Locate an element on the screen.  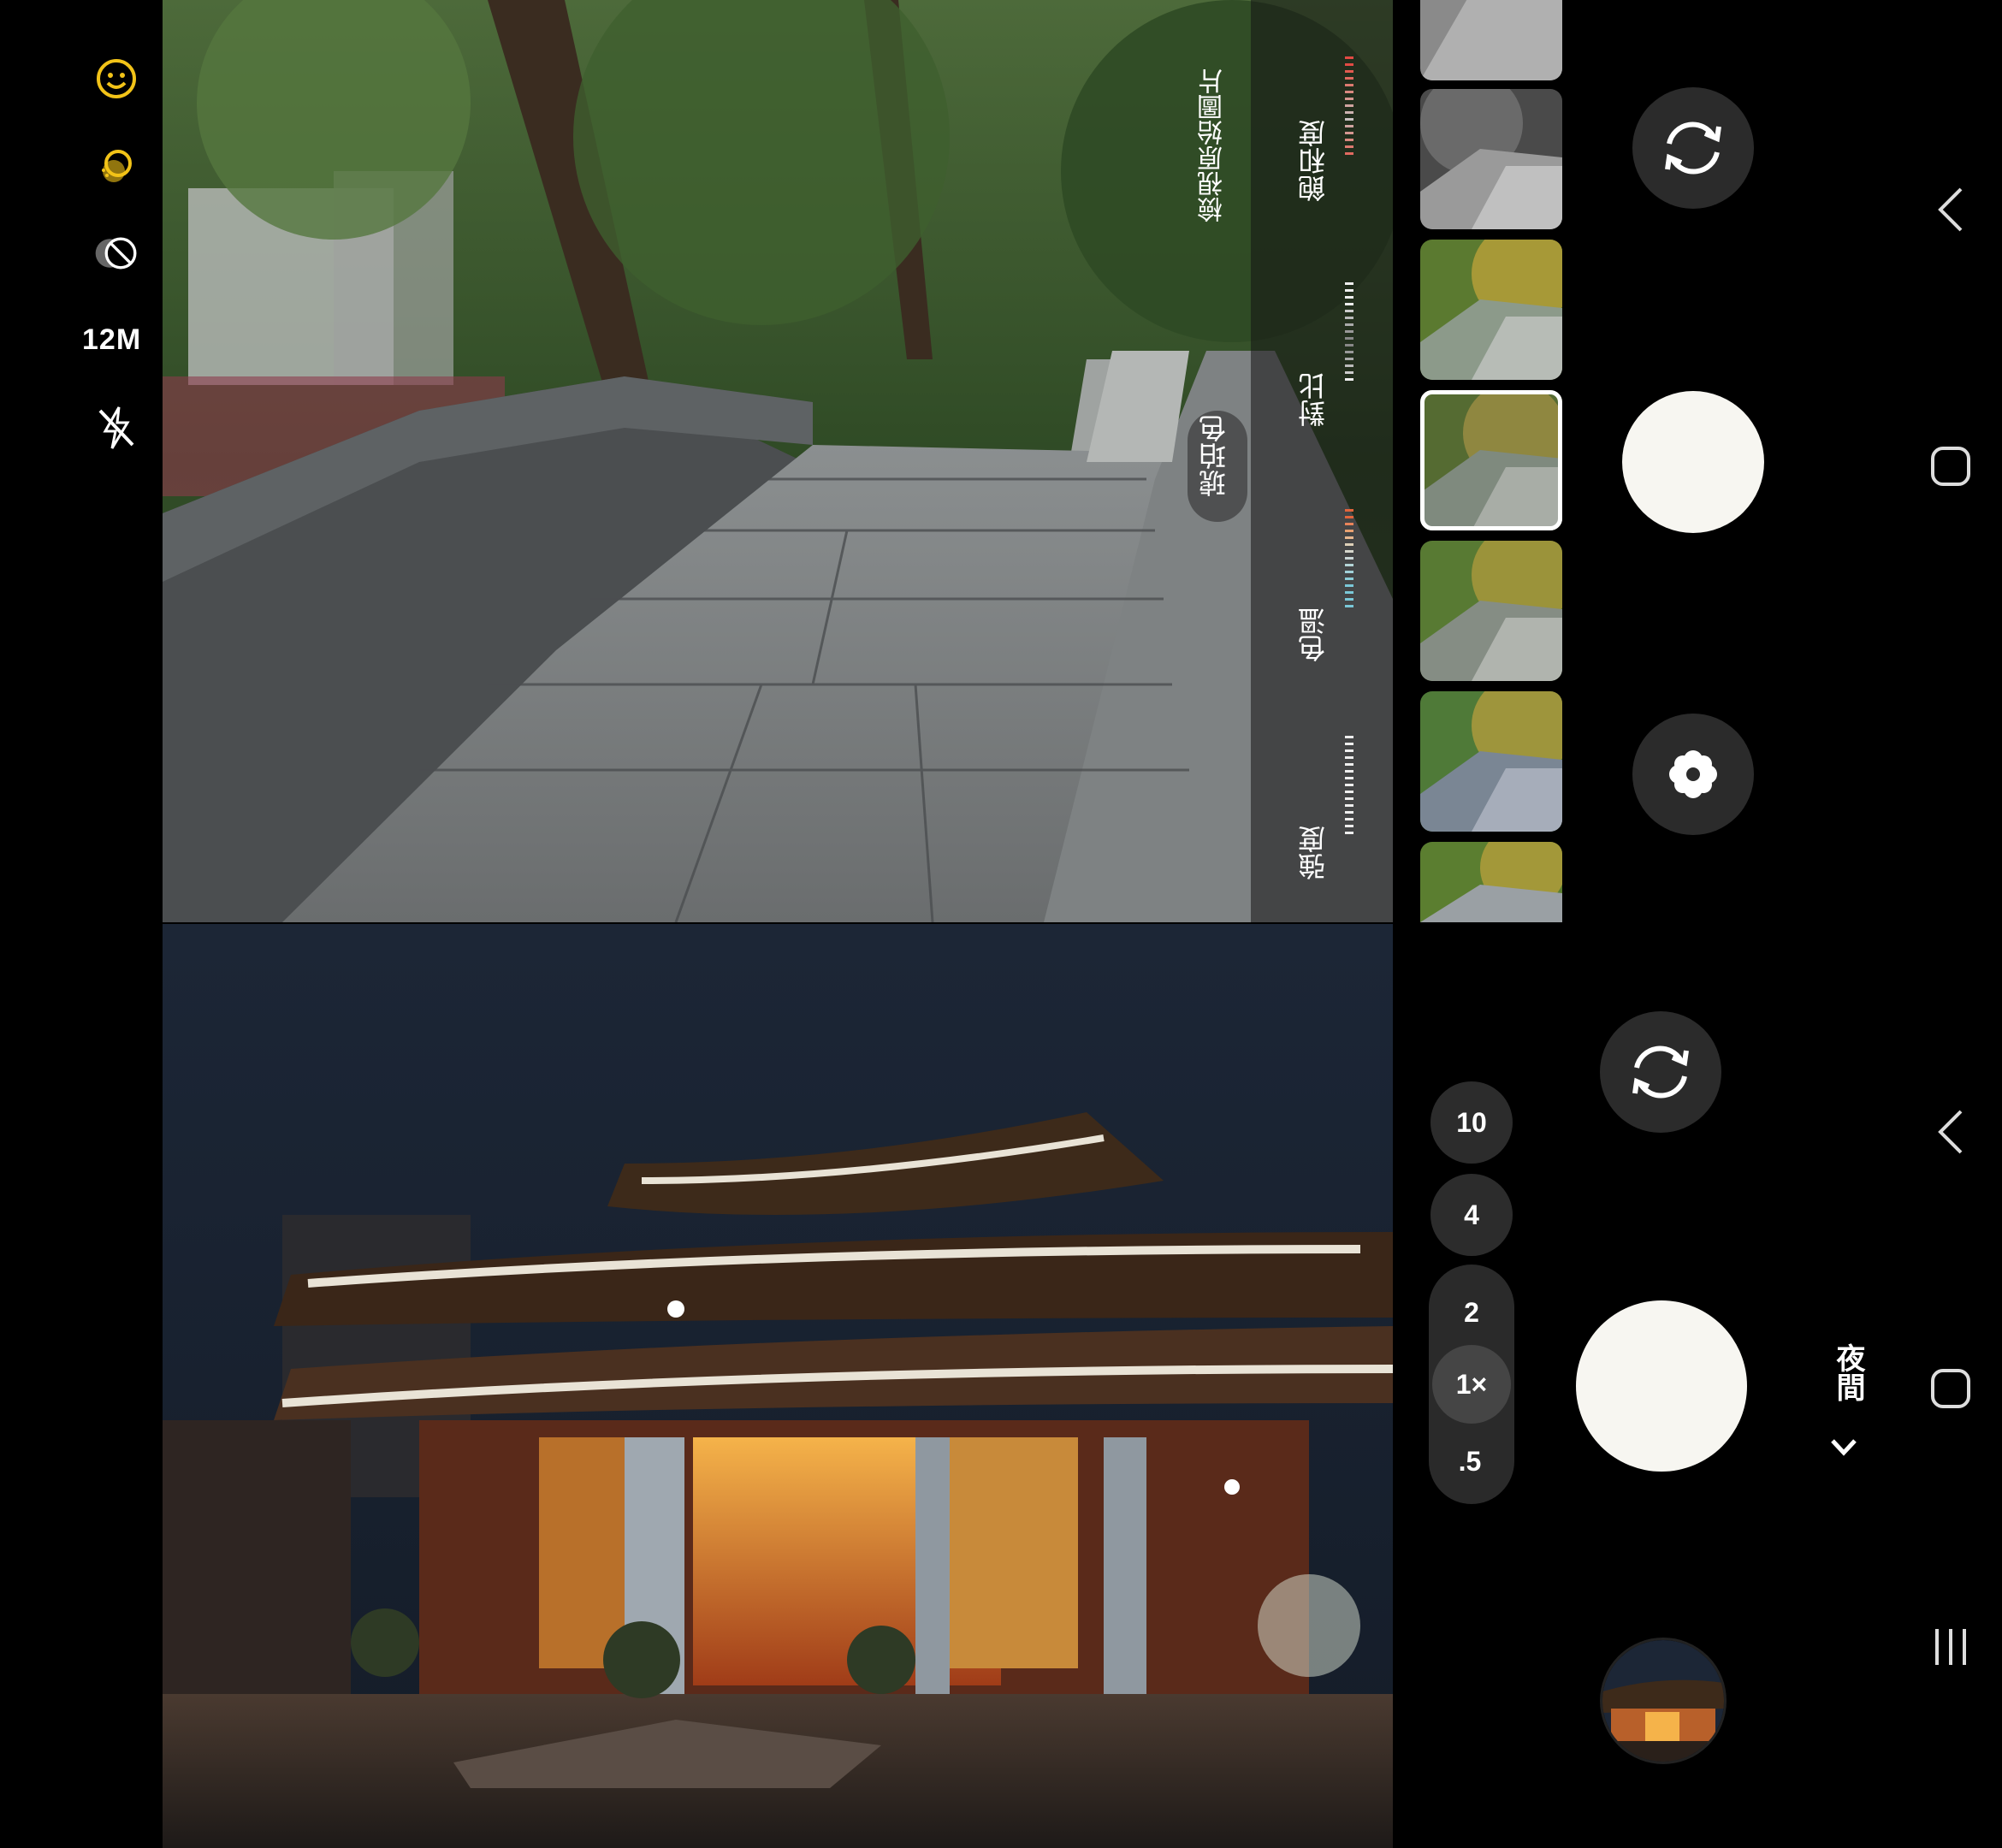
temperature-slider is located at coordinates (1349, 560).